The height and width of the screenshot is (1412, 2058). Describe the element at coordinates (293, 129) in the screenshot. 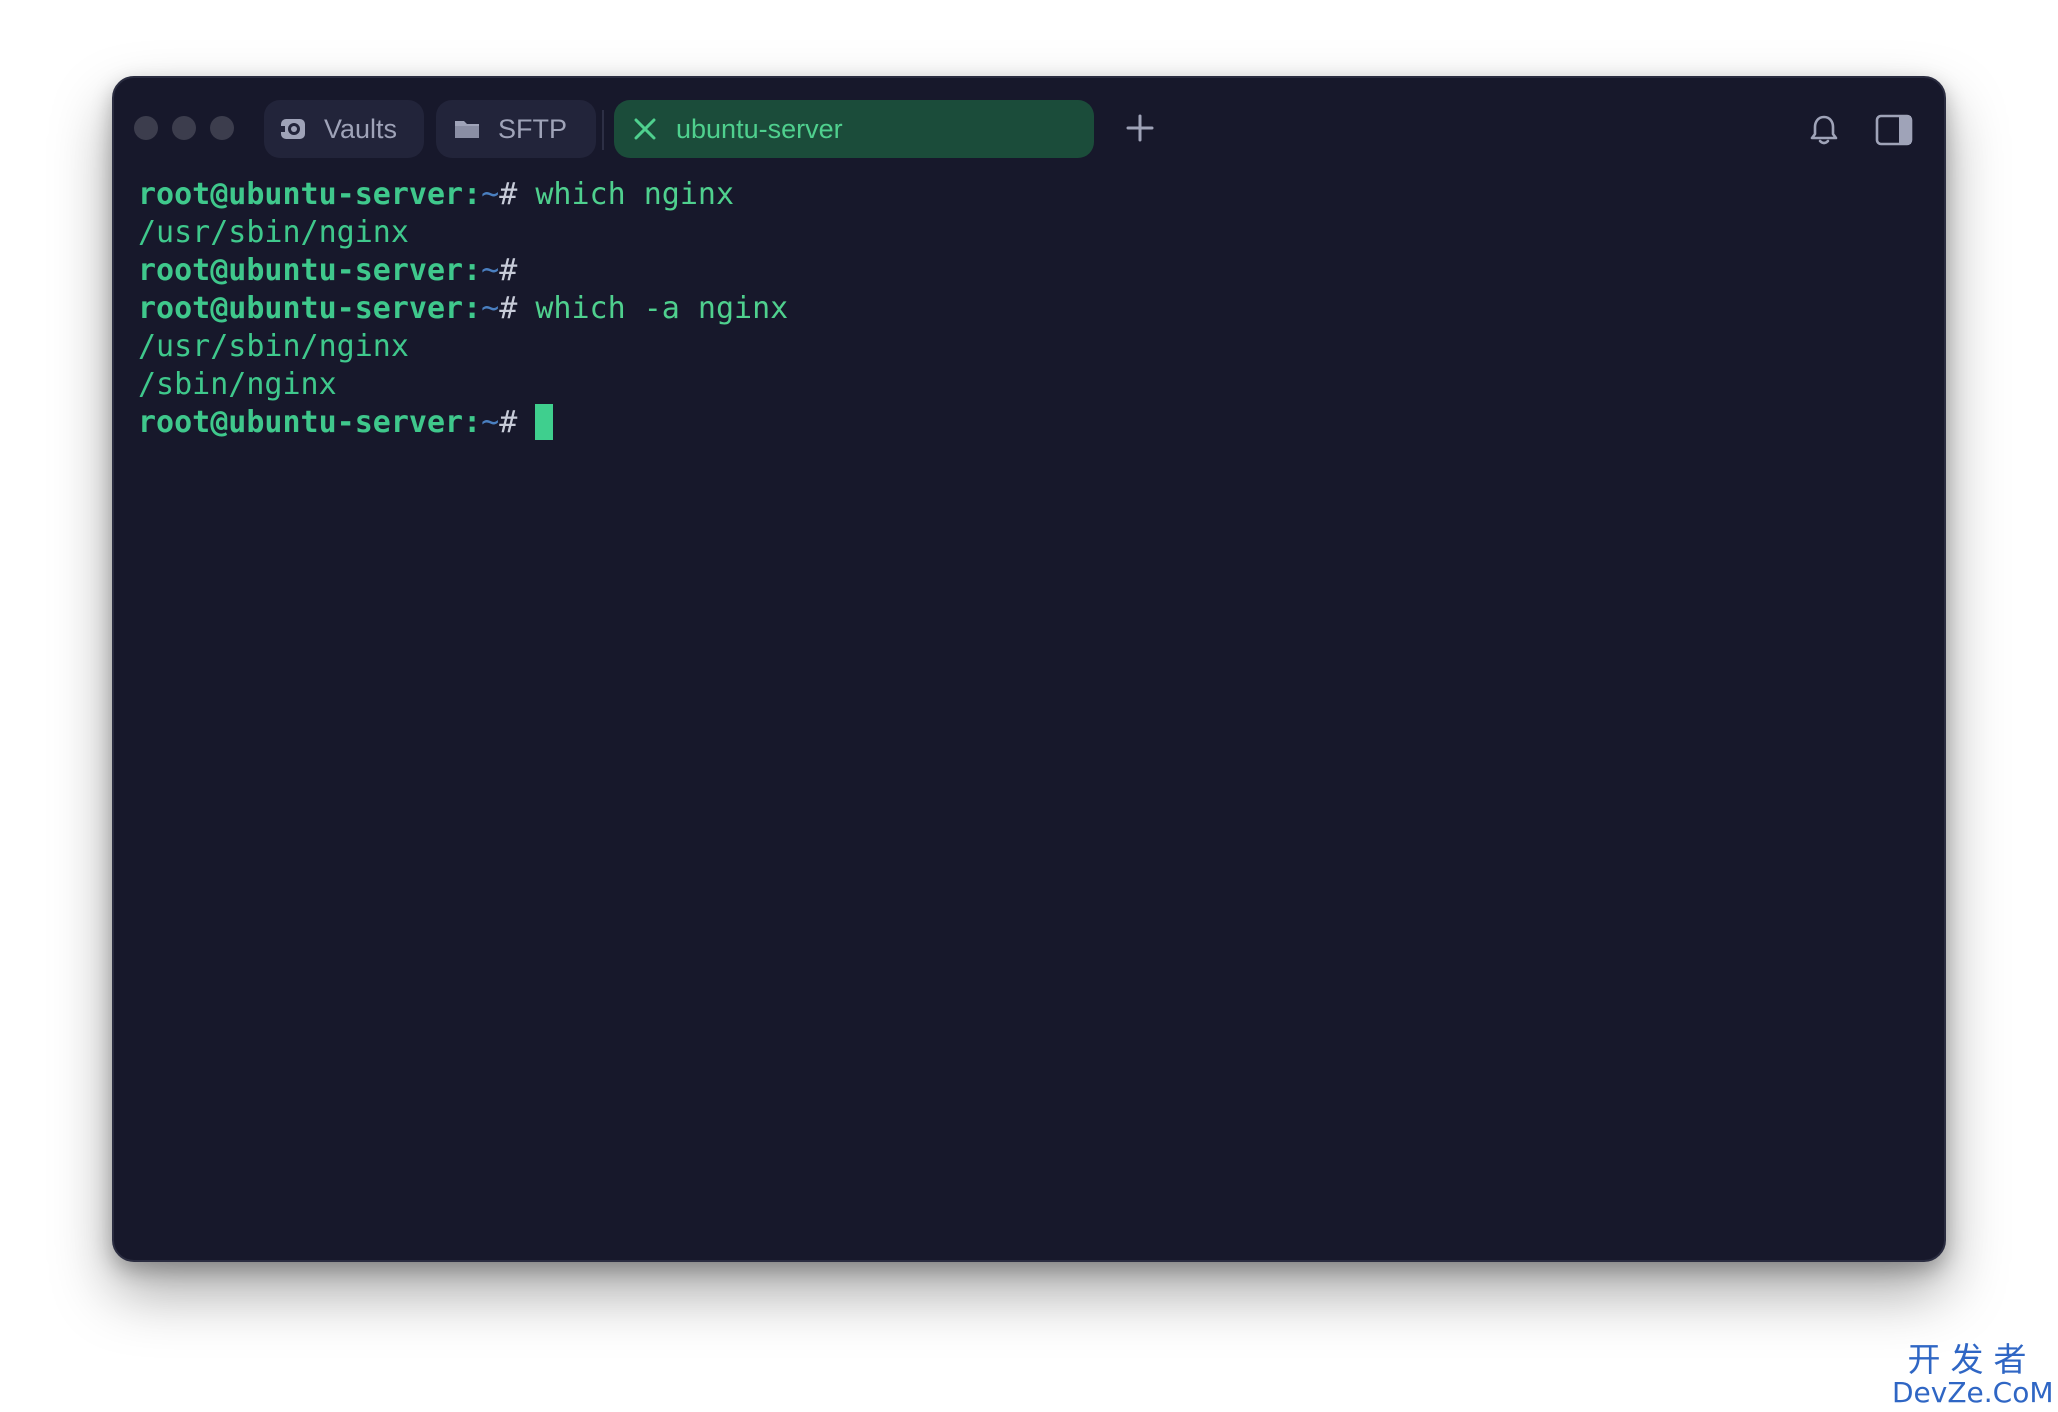

I see `vault-icon` at that location.